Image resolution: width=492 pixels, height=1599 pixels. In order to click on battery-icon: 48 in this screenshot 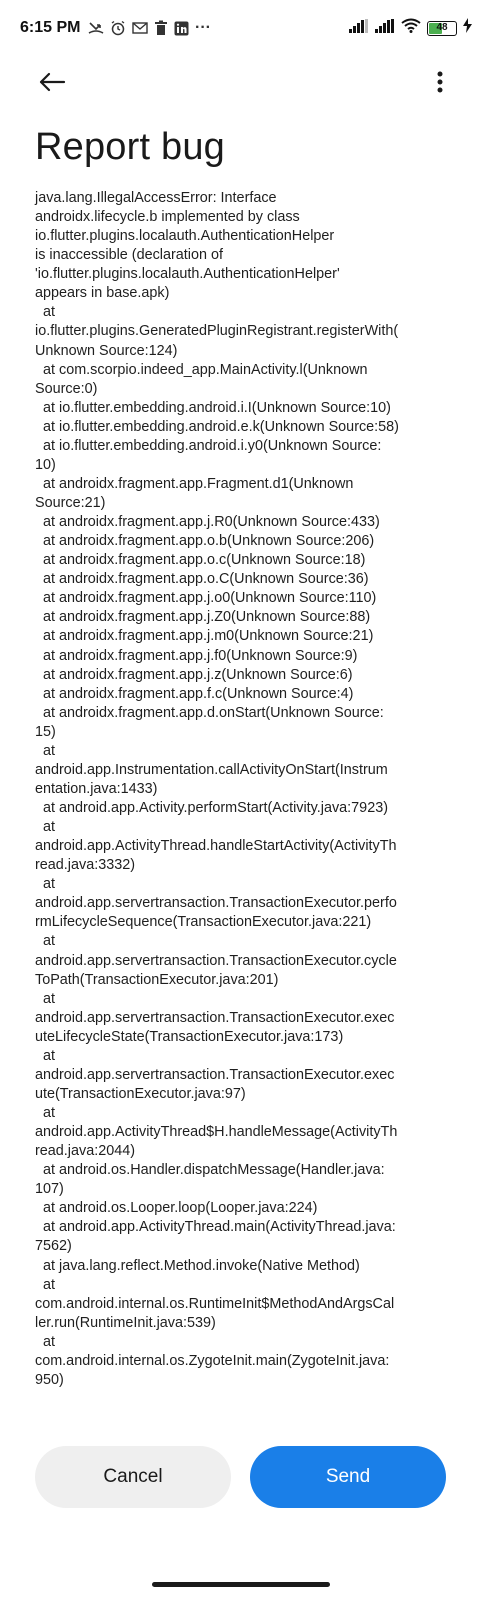, I will do `click(442, 28)`.